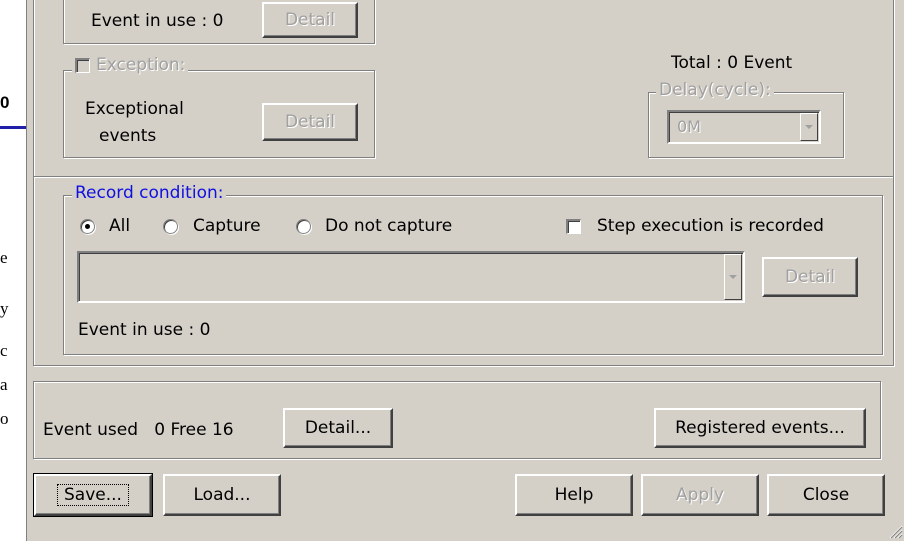  What do you see at coordinates (134, 109) in the screenshot?
I see `exceptional-events-label-line1: Exceptional` at bounding box center [134, 109].